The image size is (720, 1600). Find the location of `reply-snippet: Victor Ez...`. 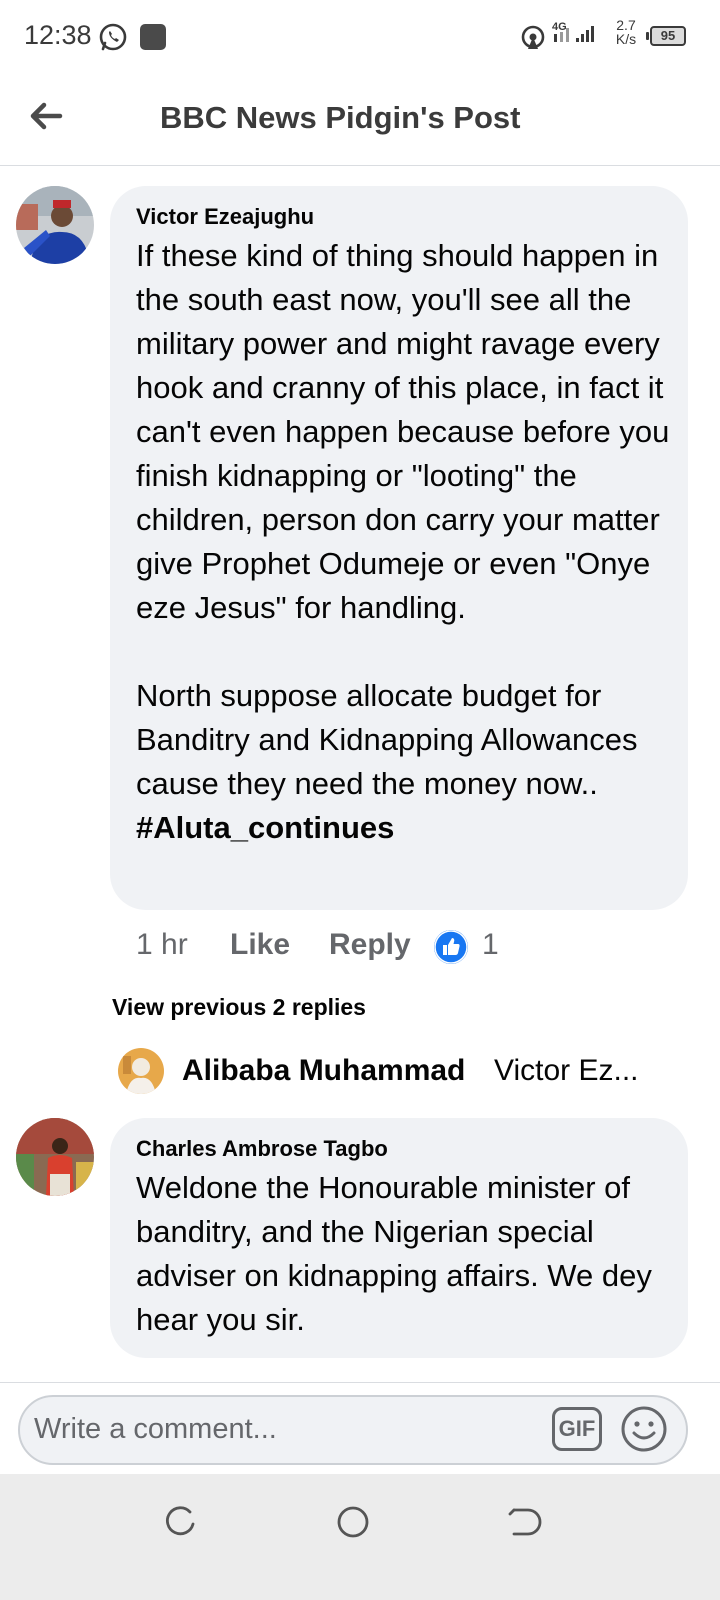

reply-snippet: Victor Ez... is located at coordinates (566, 1070).